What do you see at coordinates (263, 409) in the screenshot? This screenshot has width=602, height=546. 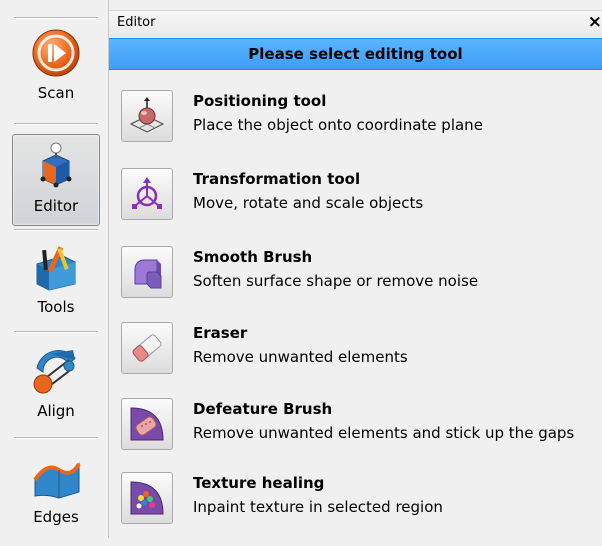 I see `tool-name: Defeature Brush` at bounding box center [263, 409].